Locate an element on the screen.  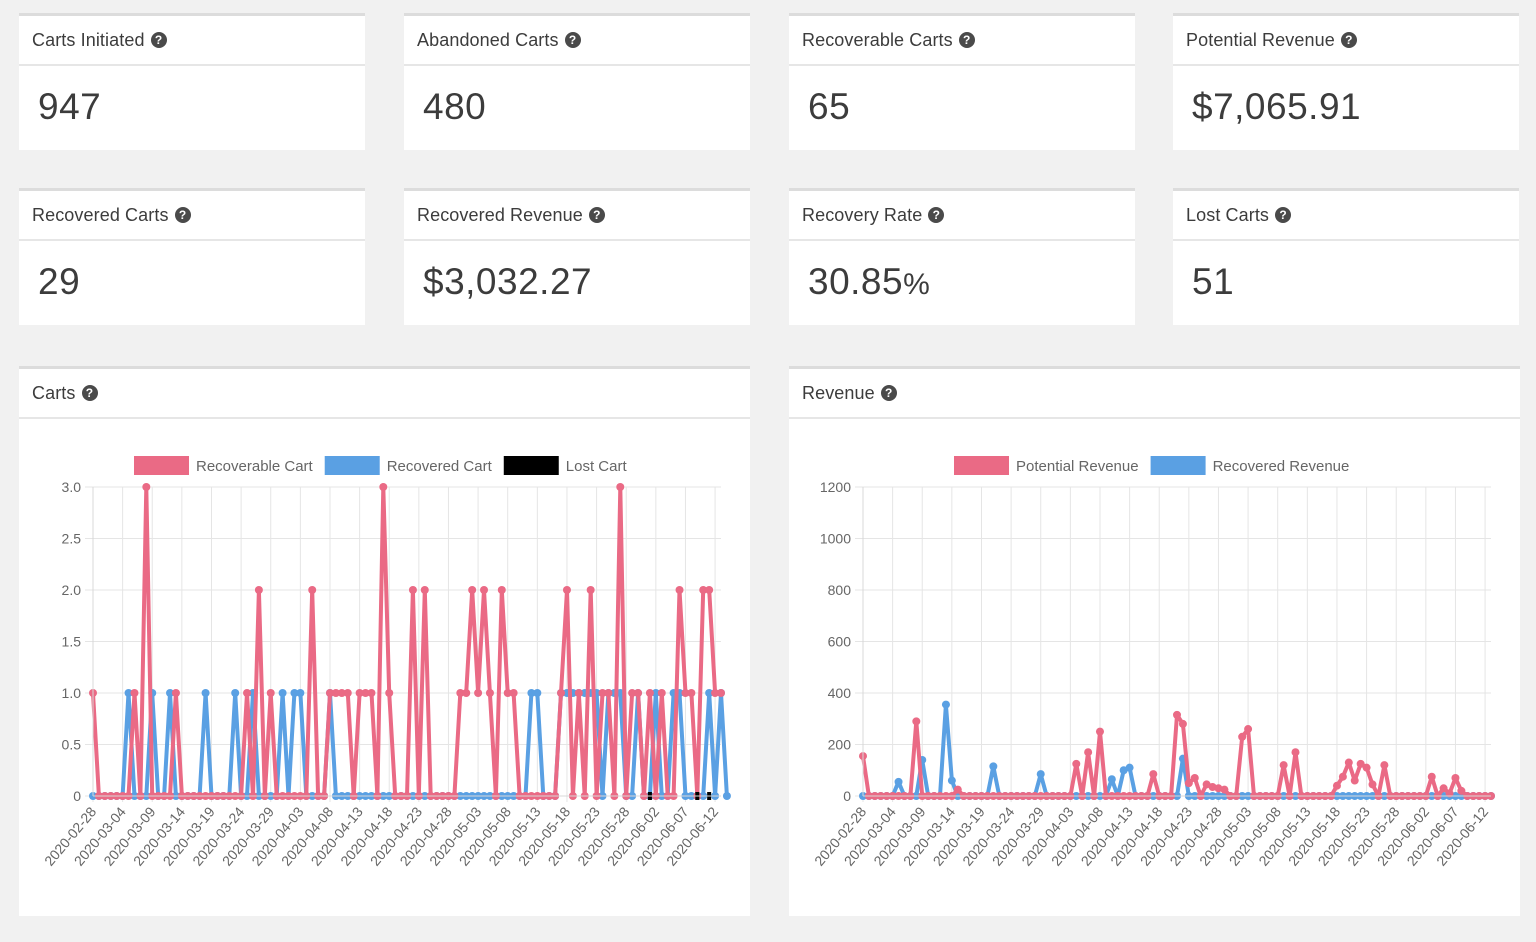
stat-label: Recovery Rate is located at coordinates (862, 214).